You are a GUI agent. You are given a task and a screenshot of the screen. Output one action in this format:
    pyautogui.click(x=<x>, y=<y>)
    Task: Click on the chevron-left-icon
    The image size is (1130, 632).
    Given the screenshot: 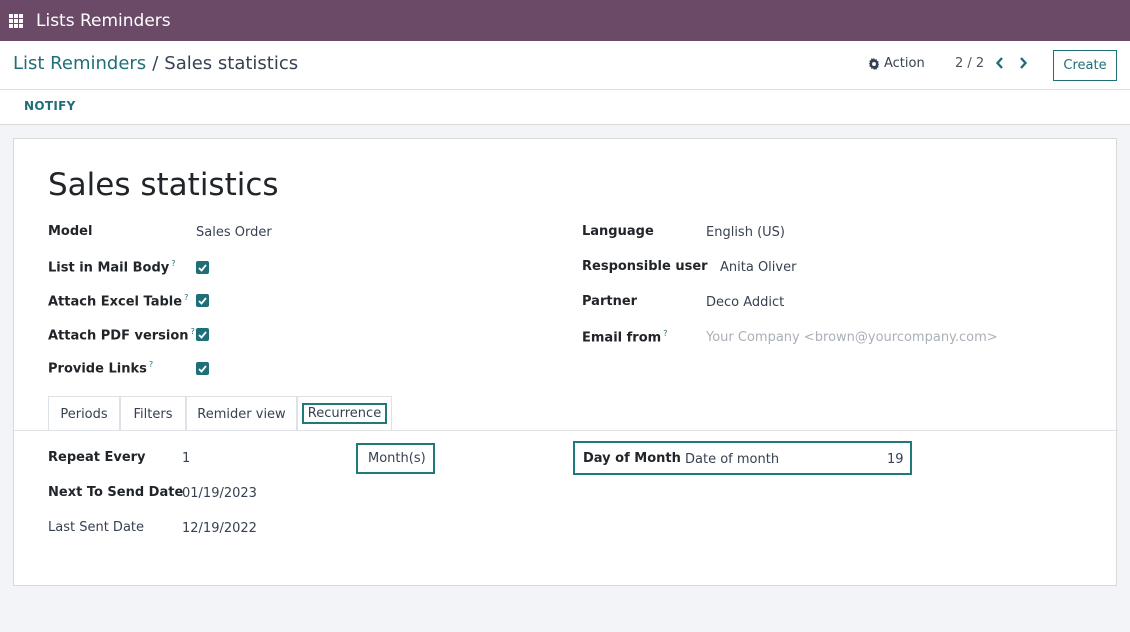 What is the action you would take?
    pyautogui.click(x=999, y=63)
    